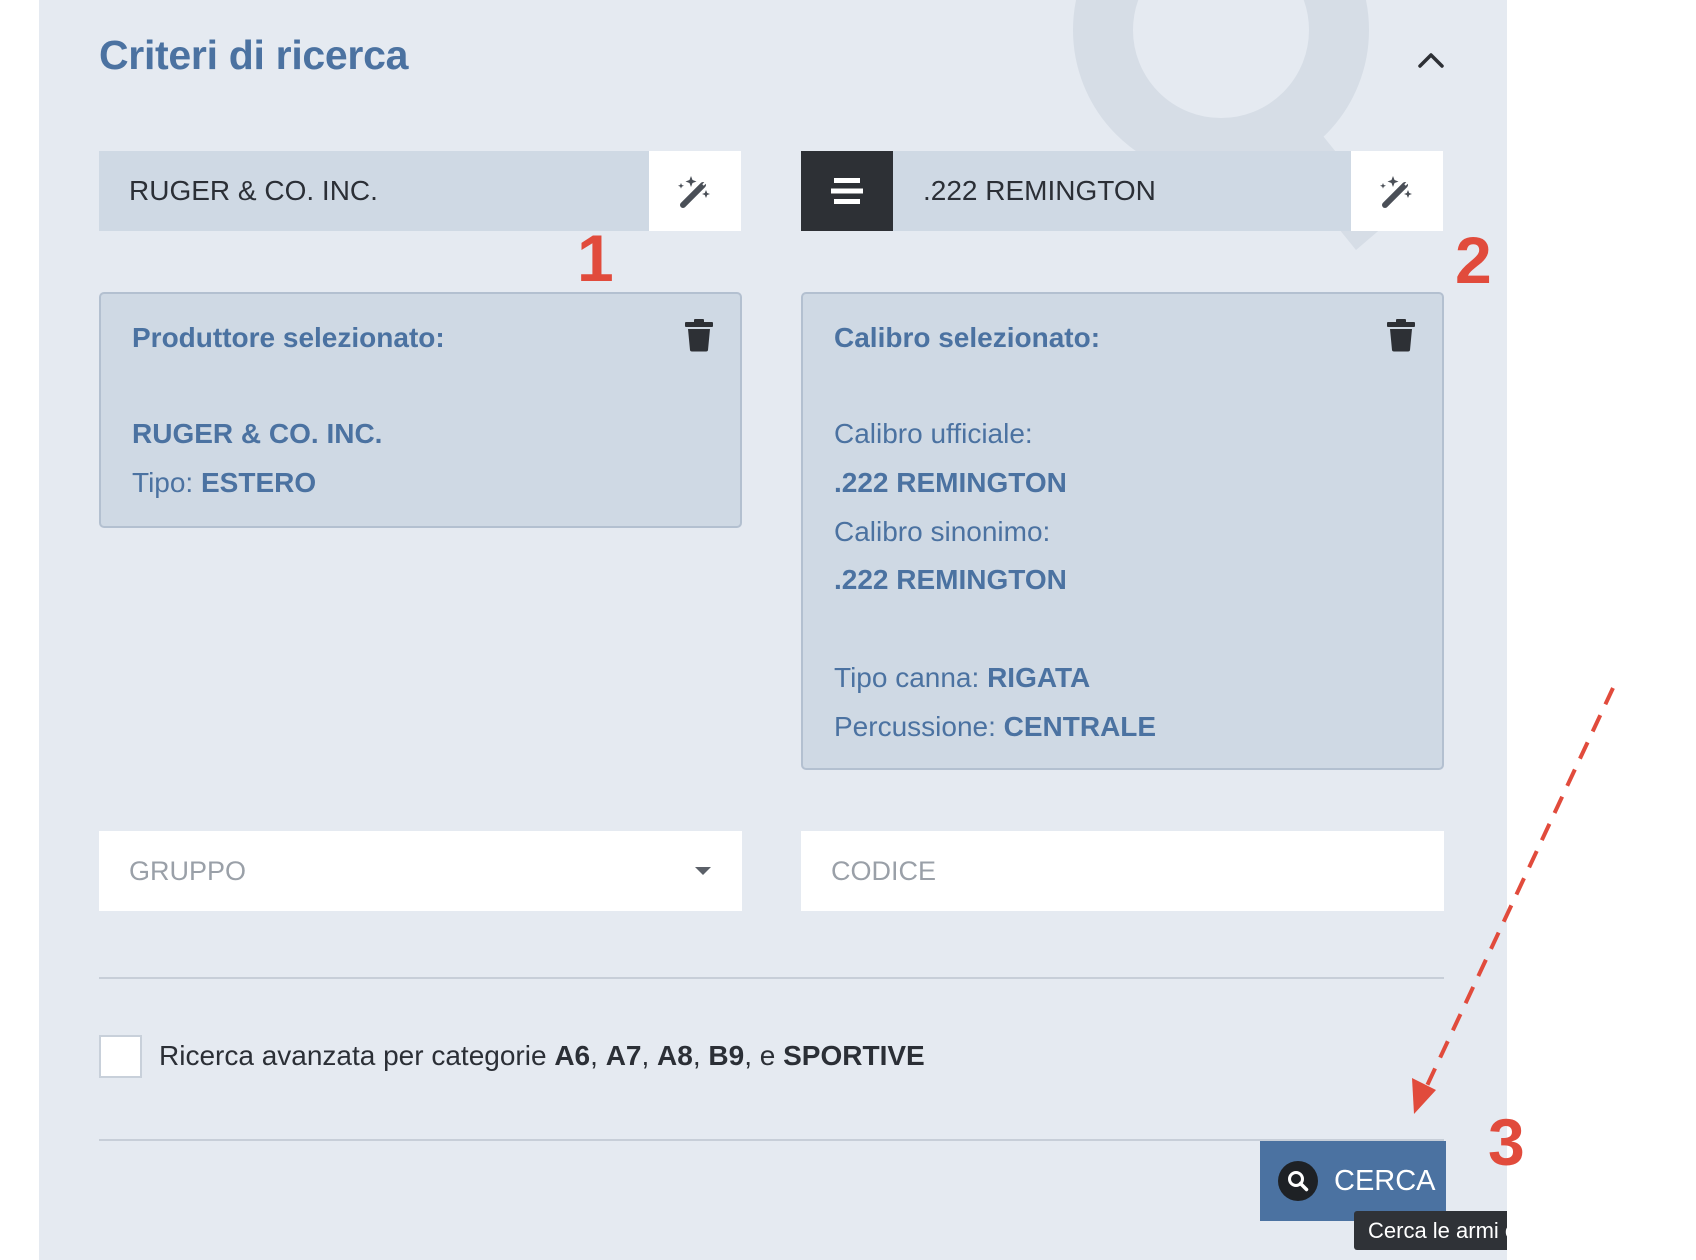 This screenshot has height=1260, width=1696. Describe the element at coordinates (1385, 1180) in the screenshot. I see `search-button-label: CERCA` at that location.